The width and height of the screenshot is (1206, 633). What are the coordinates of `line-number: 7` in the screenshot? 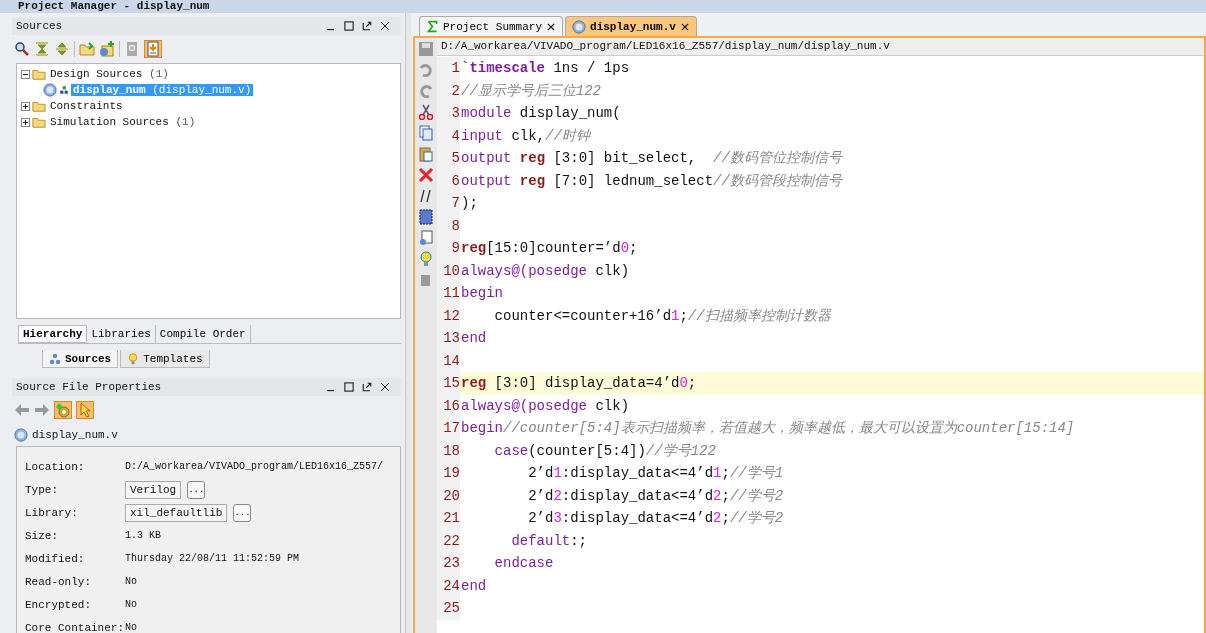 It's located at (448, 203).